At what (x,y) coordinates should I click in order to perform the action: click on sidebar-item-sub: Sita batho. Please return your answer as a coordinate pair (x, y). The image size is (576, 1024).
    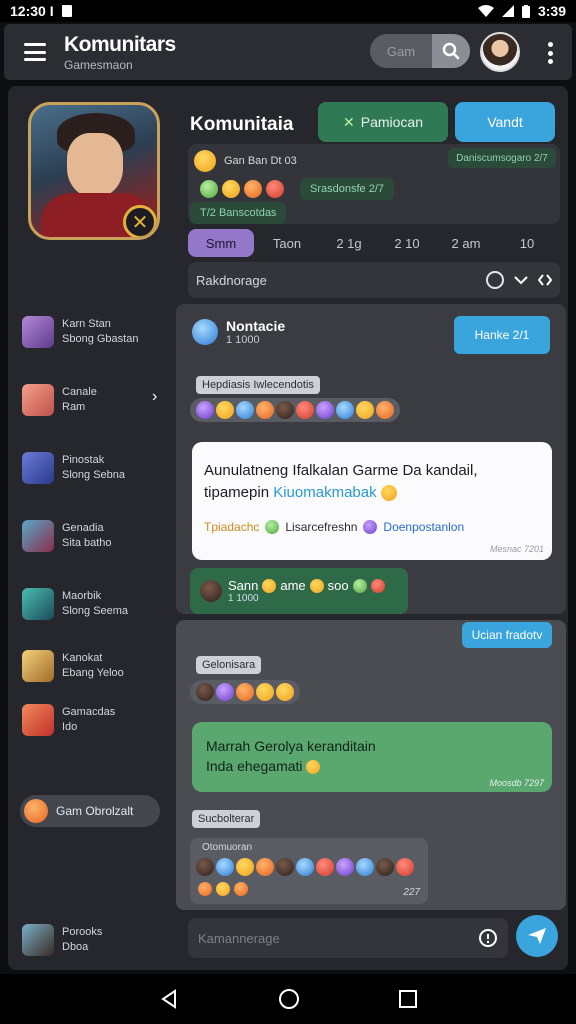
    Looking at the image, I should click on (87, 543).